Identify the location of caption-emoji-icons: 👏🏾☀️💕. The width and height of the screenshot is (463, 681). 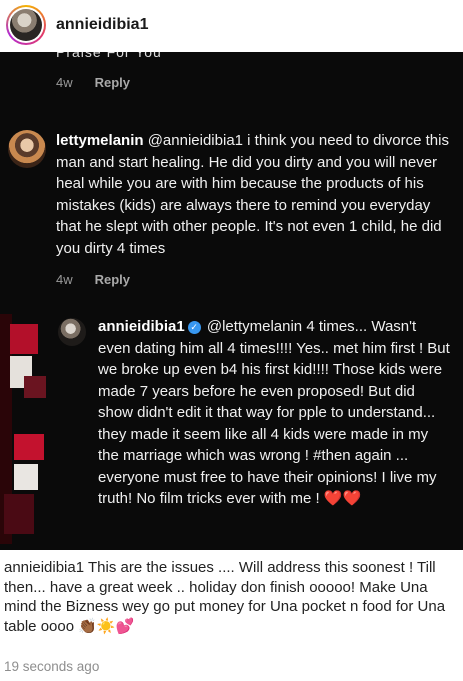
(106, 626).